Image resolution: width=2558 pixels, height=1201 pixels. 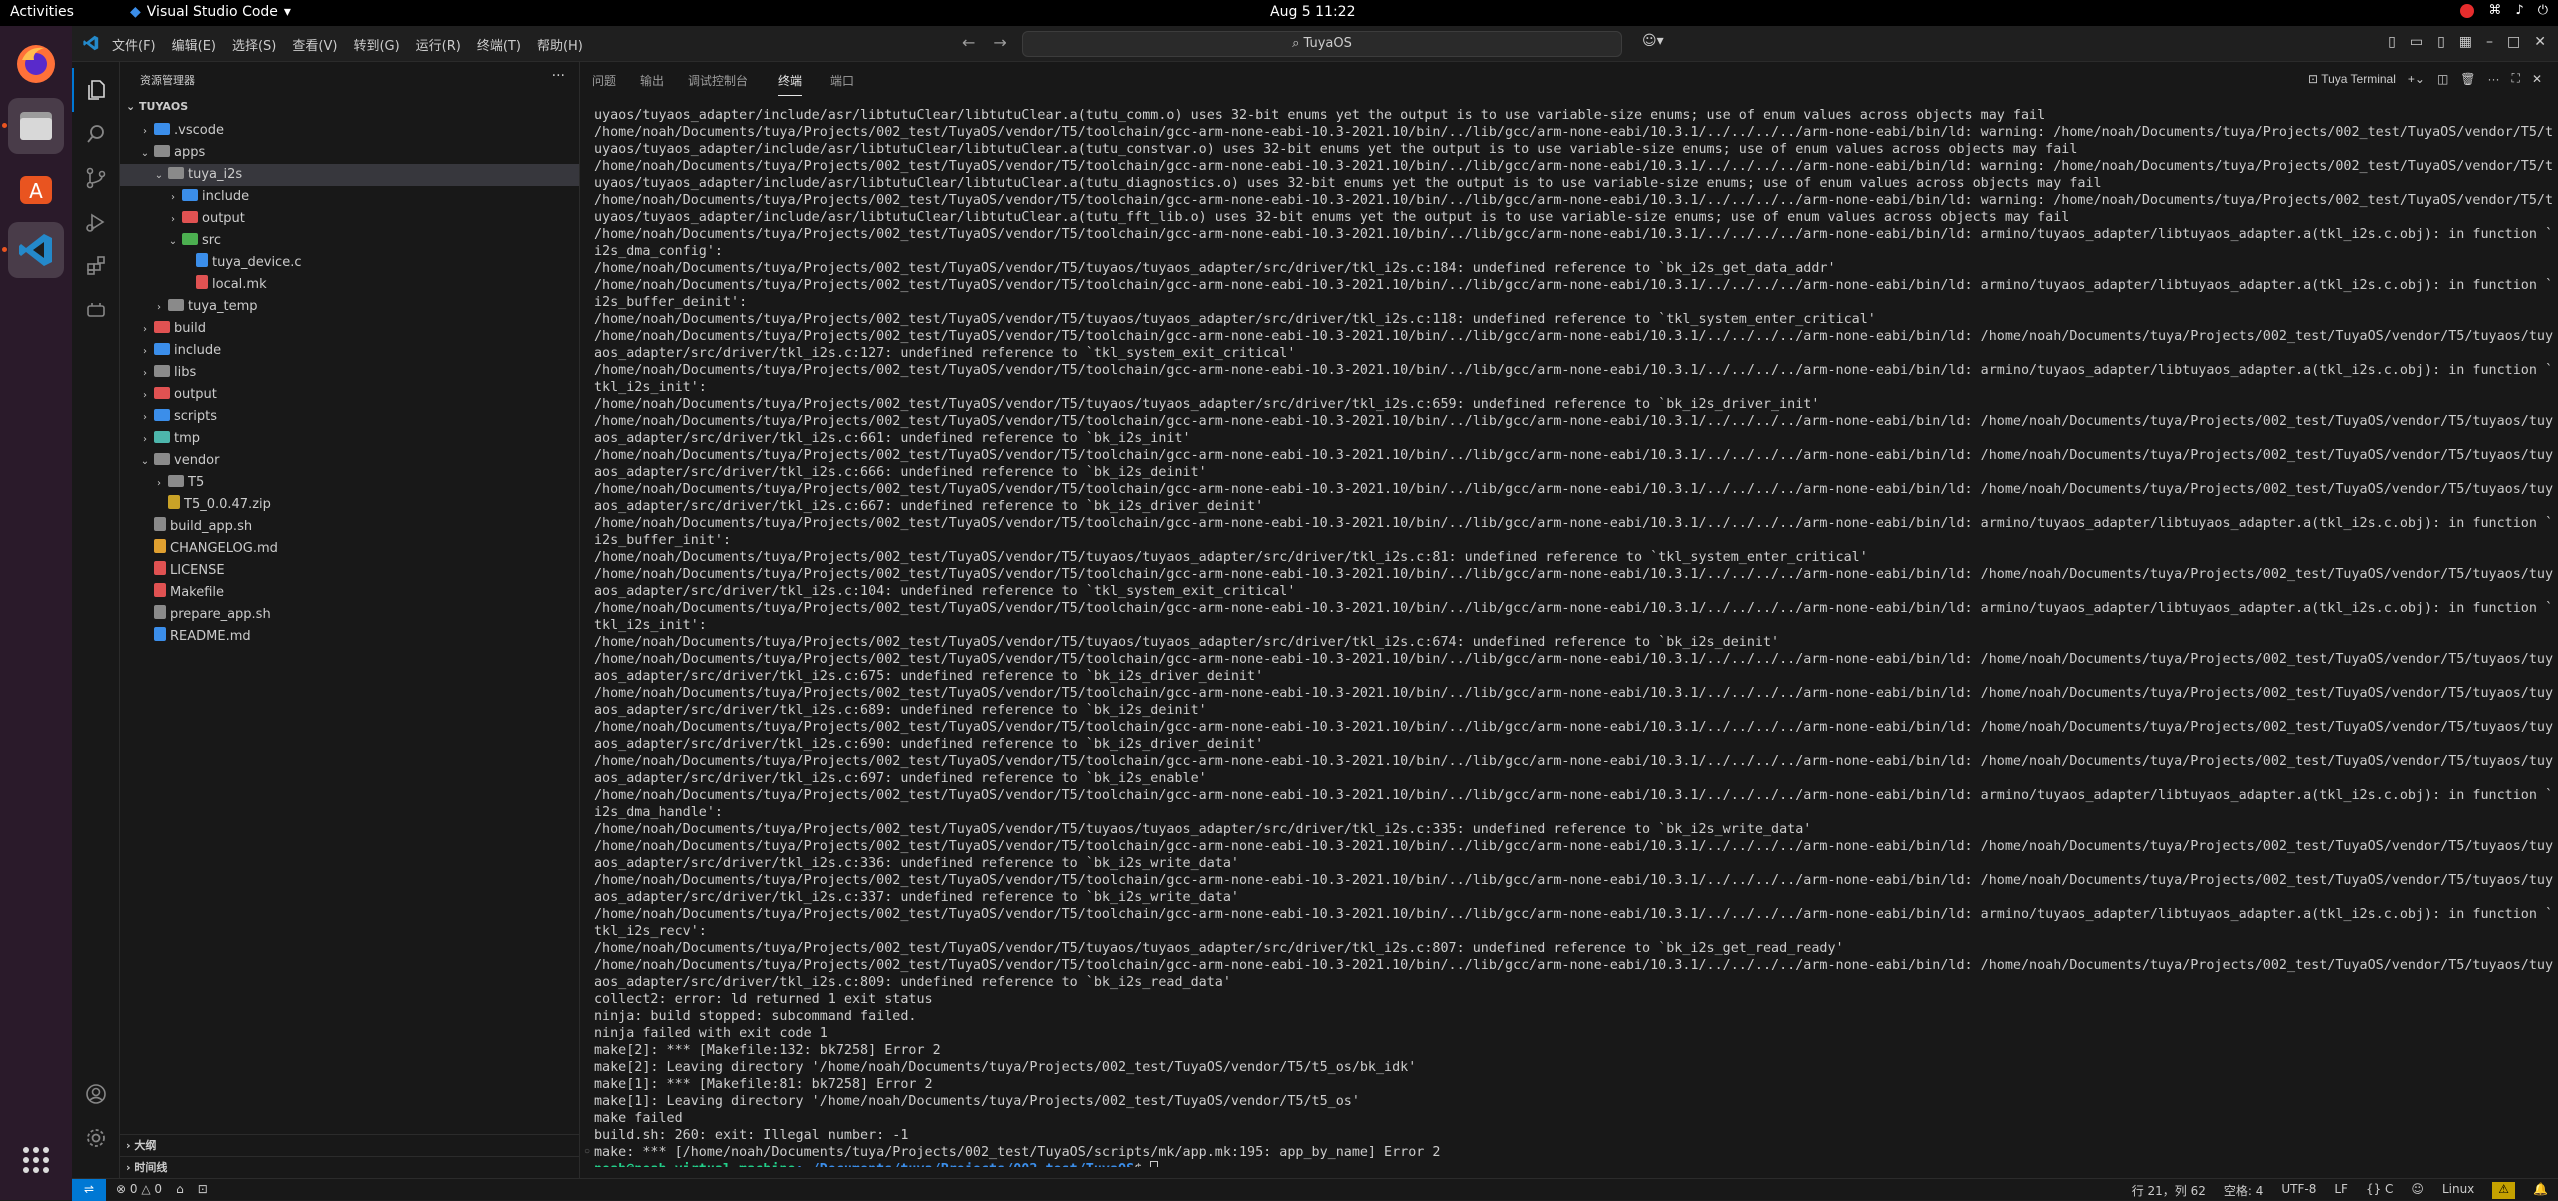 I want to click on volume-icon: ♪, so click(x=2519, y=10).